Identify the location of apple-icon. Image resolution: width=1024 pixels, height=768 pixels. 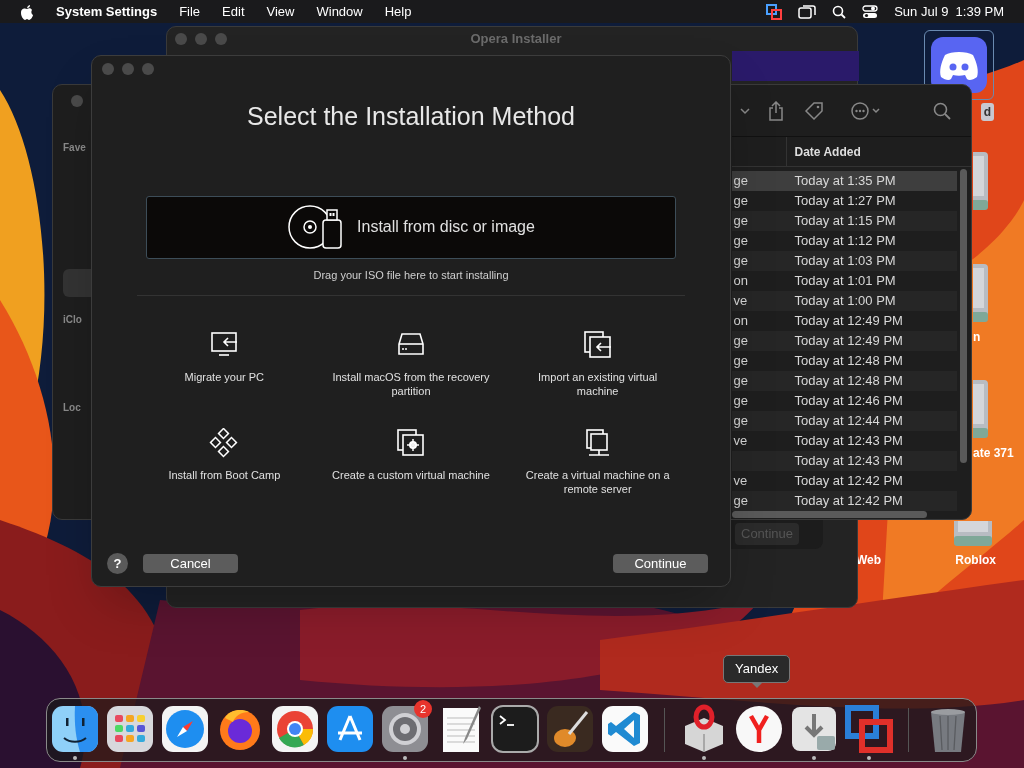
(27, 11).